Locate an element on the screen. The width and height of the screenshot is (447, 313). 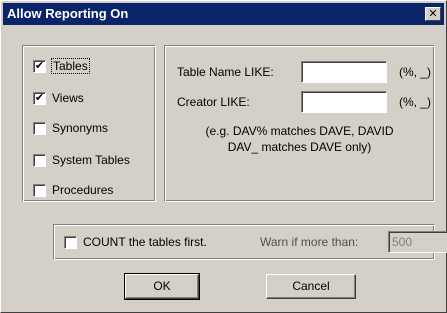
ok-button: OK is located at coordinates (162, 286).